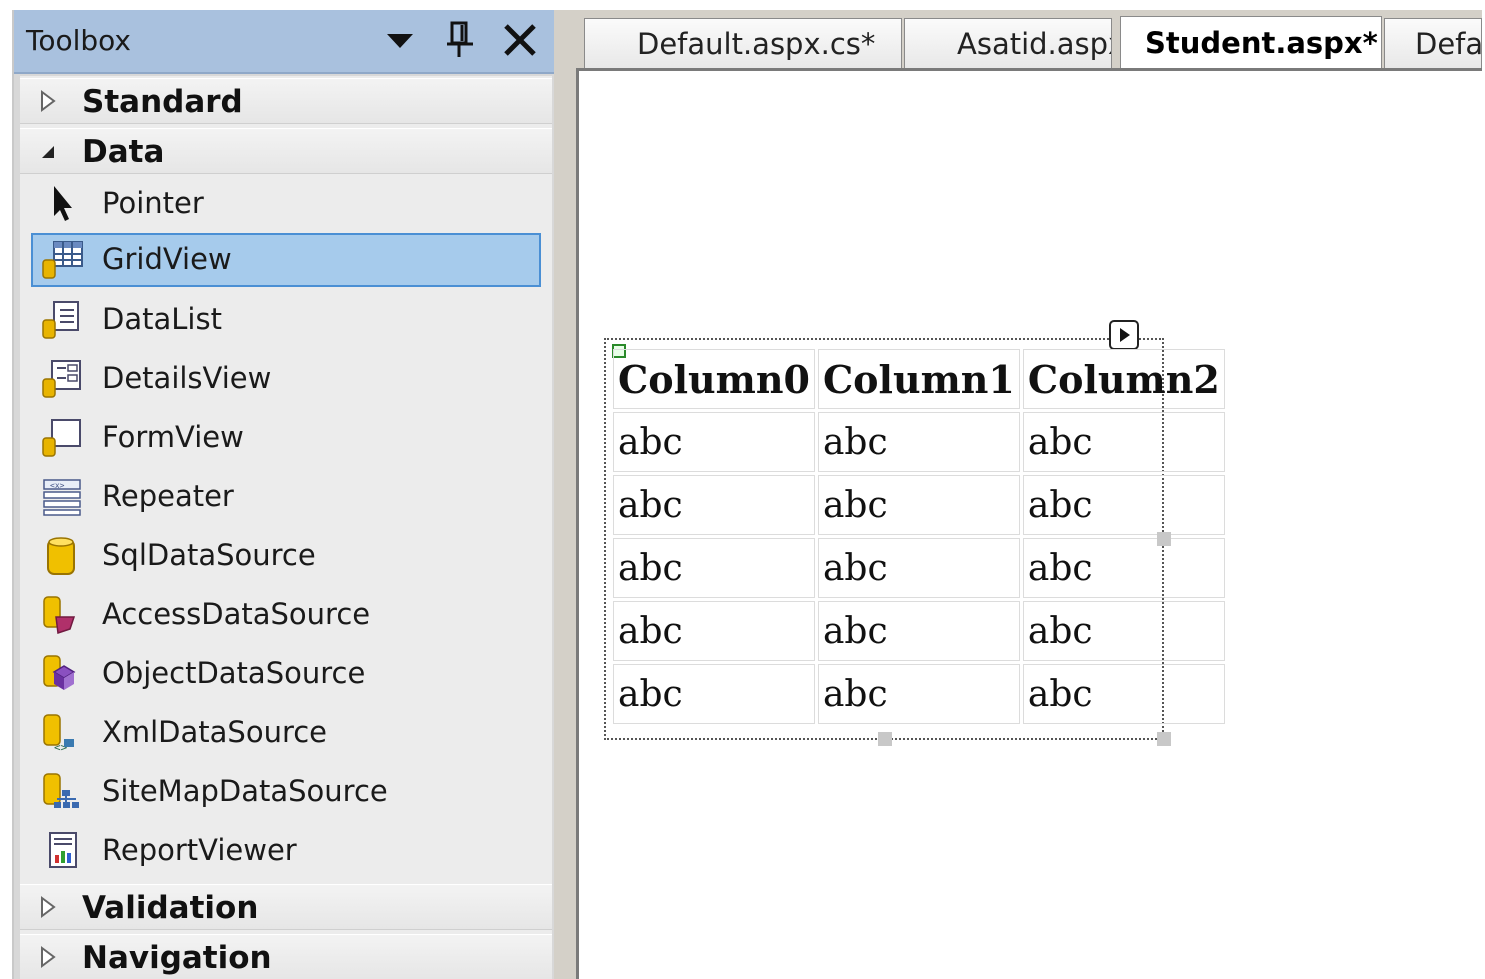 Image resolution: width=1485 pixels, height=979 pixels. I want to click on toolbox-item-xmldatasource: <> XmlDataSource, so click(286, 733).